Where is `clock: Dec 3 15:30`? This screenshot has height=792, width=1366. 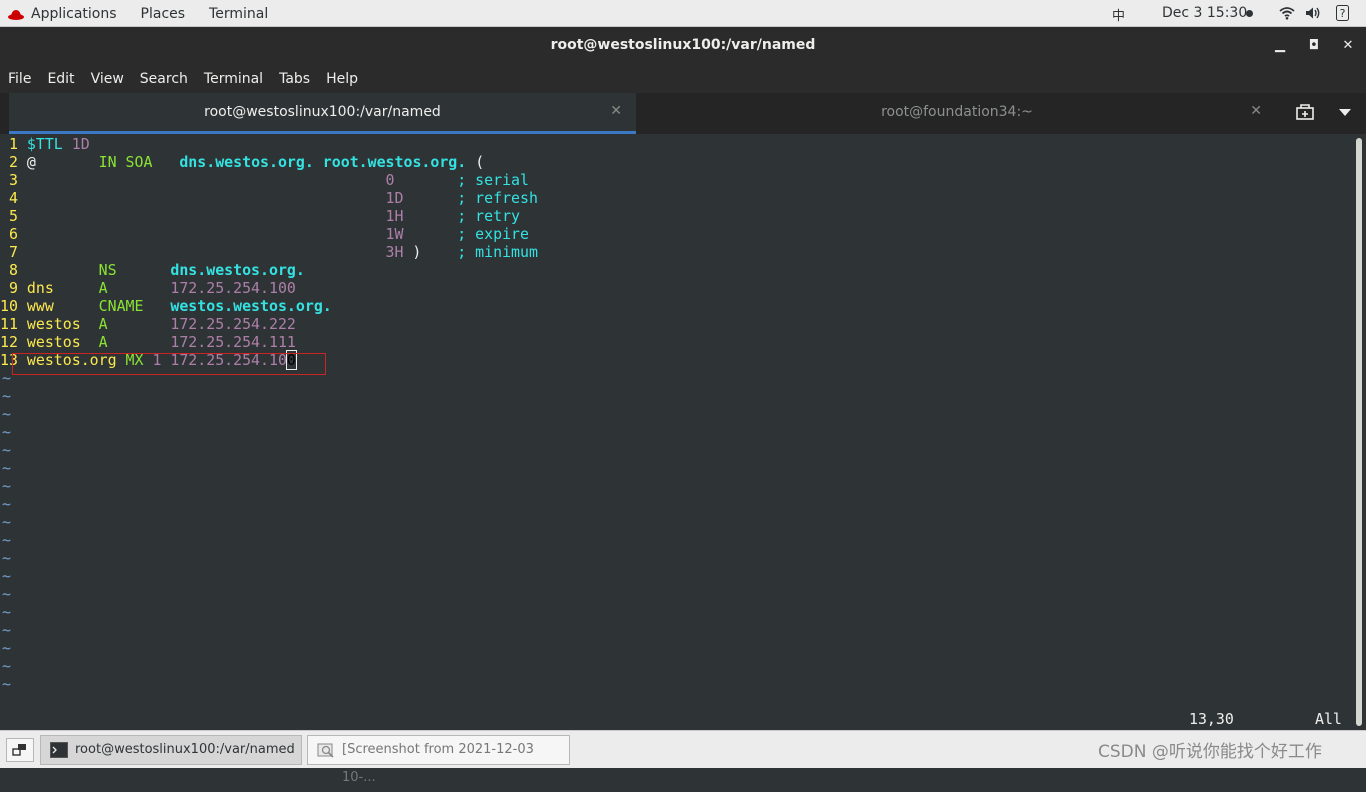 clock: Dec 3 15:30 is located at coordinates (1204, 13).